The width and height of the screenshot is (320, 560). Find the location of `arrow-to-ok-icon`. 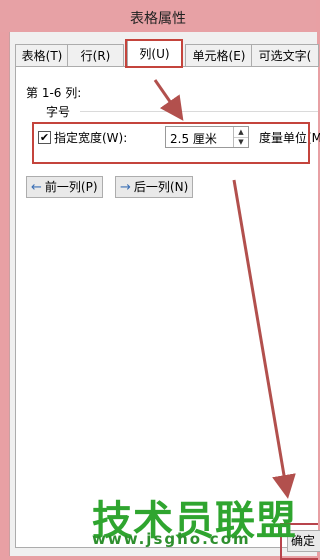

arrow-to-ok-icon is located at coordinates (264, 339).